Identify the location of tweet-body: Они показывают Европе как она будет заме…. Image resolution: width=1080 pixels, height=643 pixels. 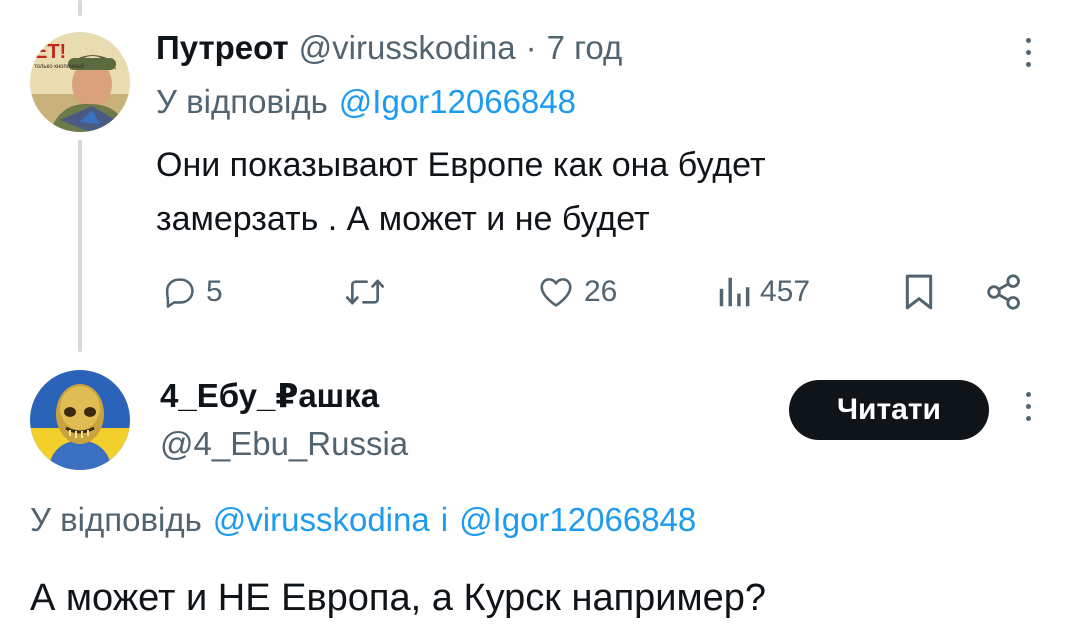
(461, 192).